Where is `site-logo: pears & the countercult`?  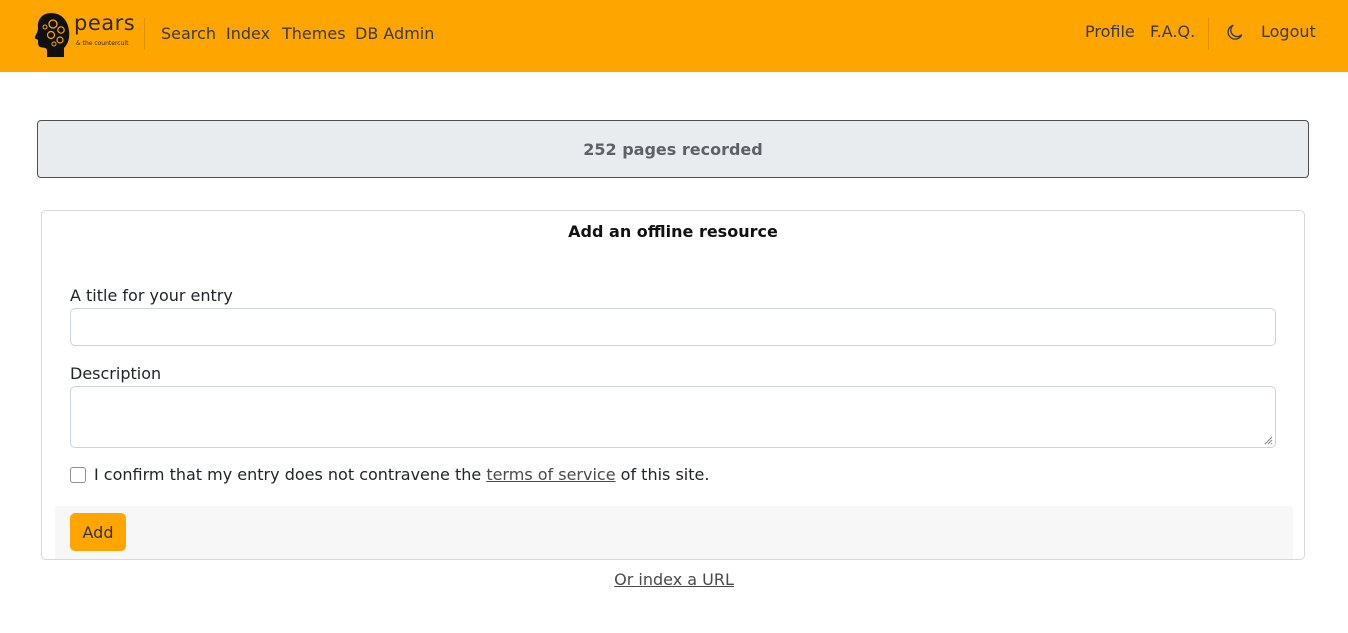
site-logo: pears & the countercult is located at coordinates (84, 34).